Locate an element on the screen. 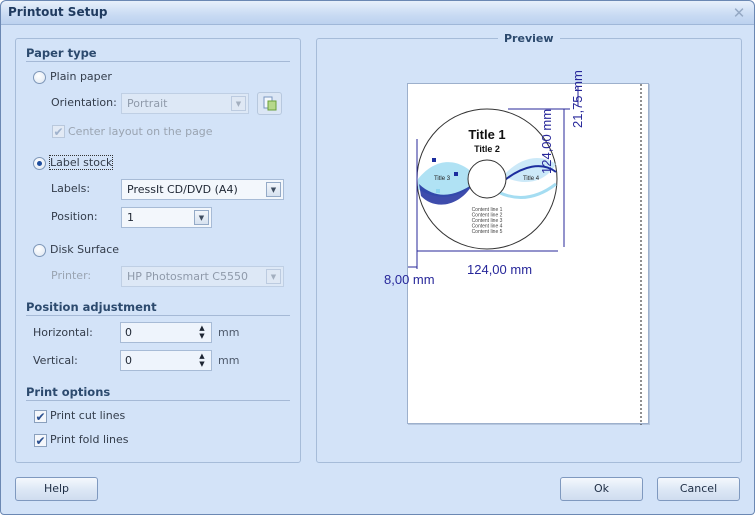  print-cut-lines-checkbox: ✔ is located at coordinates (40, 416).